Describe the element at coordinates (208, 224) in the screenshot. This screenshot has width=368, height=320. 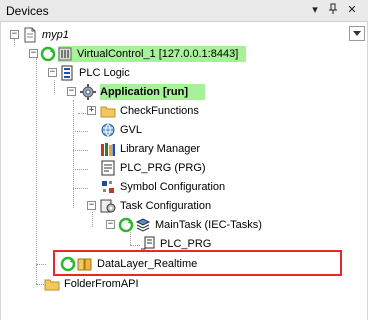
I see `tree-item-label: MainTask (IEC-Tasks)` at that location.